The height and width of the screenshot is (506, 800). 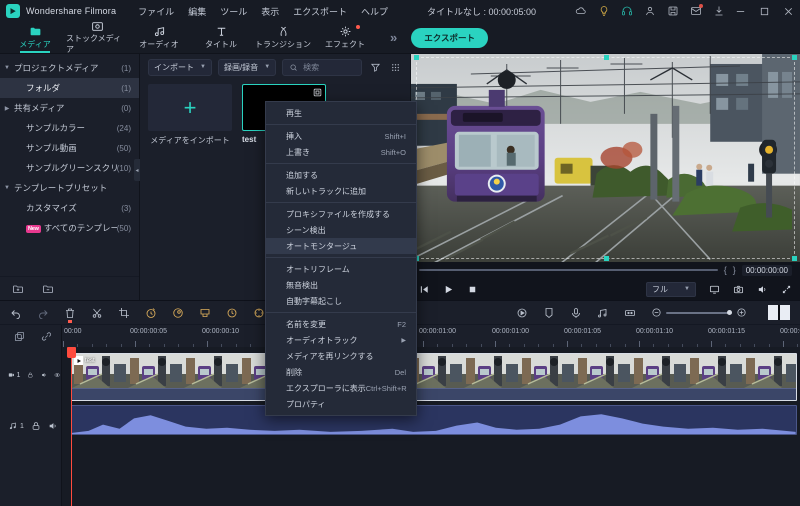 I want to click on close-button, so click(x=788, y=11).